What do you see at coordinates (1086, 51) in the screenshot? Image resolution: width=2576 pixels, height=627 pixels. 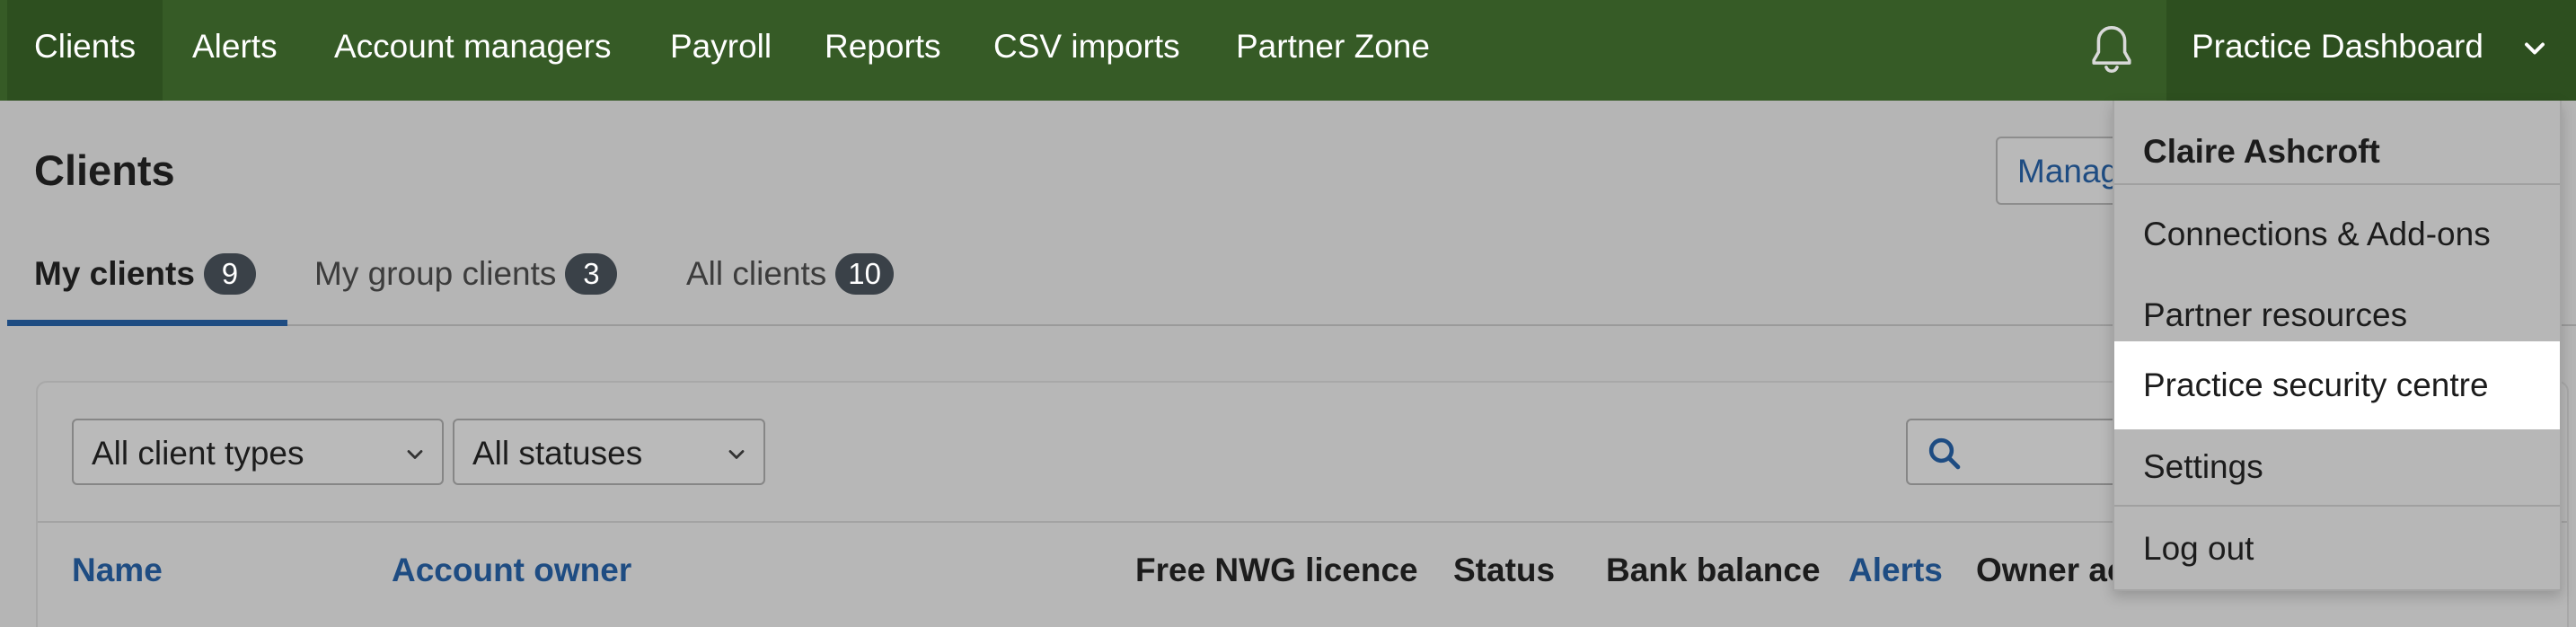 I see `nav-item-csv-imports: CSV imports` at bounding box center [1086, 51].